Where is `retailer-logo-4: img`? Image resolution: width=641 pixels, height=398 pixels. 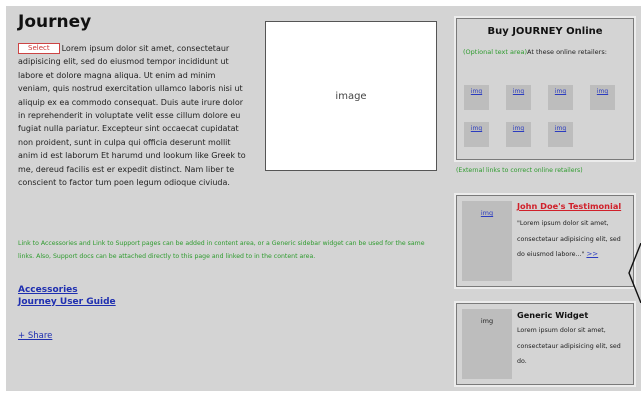
retailer-logo-4: img is located at coordinates (602, 97).